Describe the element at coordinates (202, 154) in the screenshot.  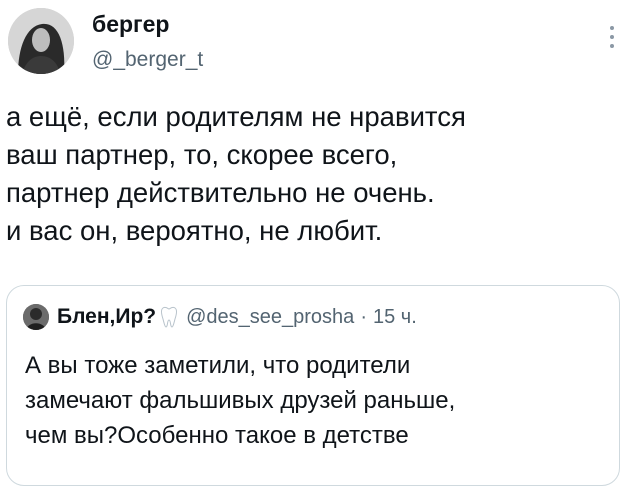
I see `tweet-text-line: ваш партнер, то, скорее всего,` at that location.